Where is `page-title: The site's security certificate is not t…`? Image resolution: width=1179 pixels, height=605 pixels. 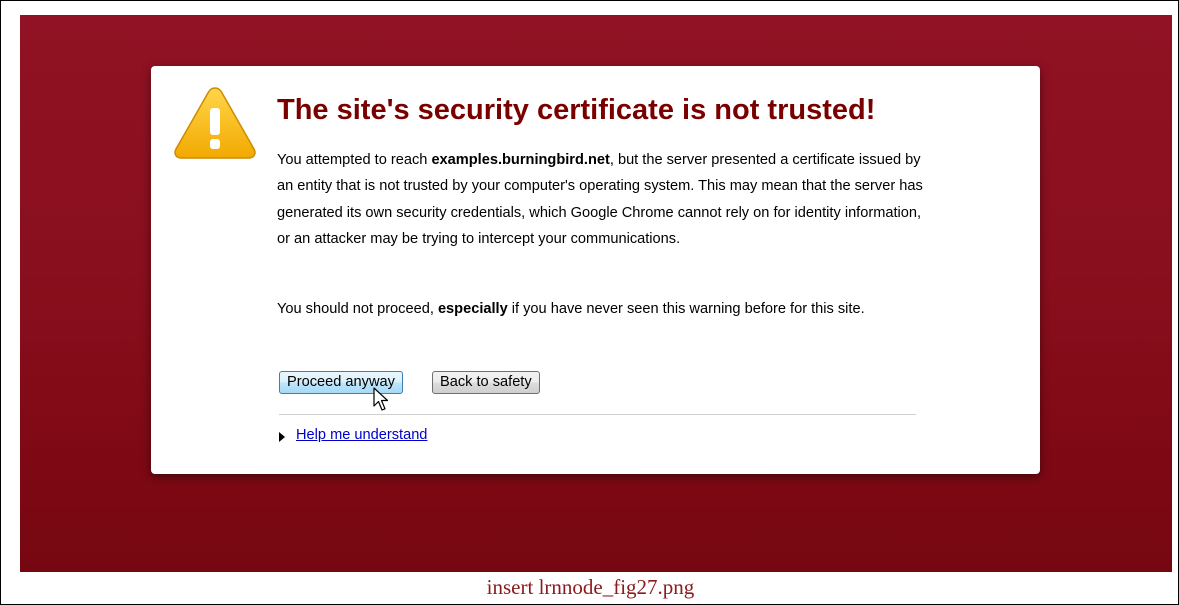
page-title: The site's security certificate is not t… is located at coordinates (576, 110).